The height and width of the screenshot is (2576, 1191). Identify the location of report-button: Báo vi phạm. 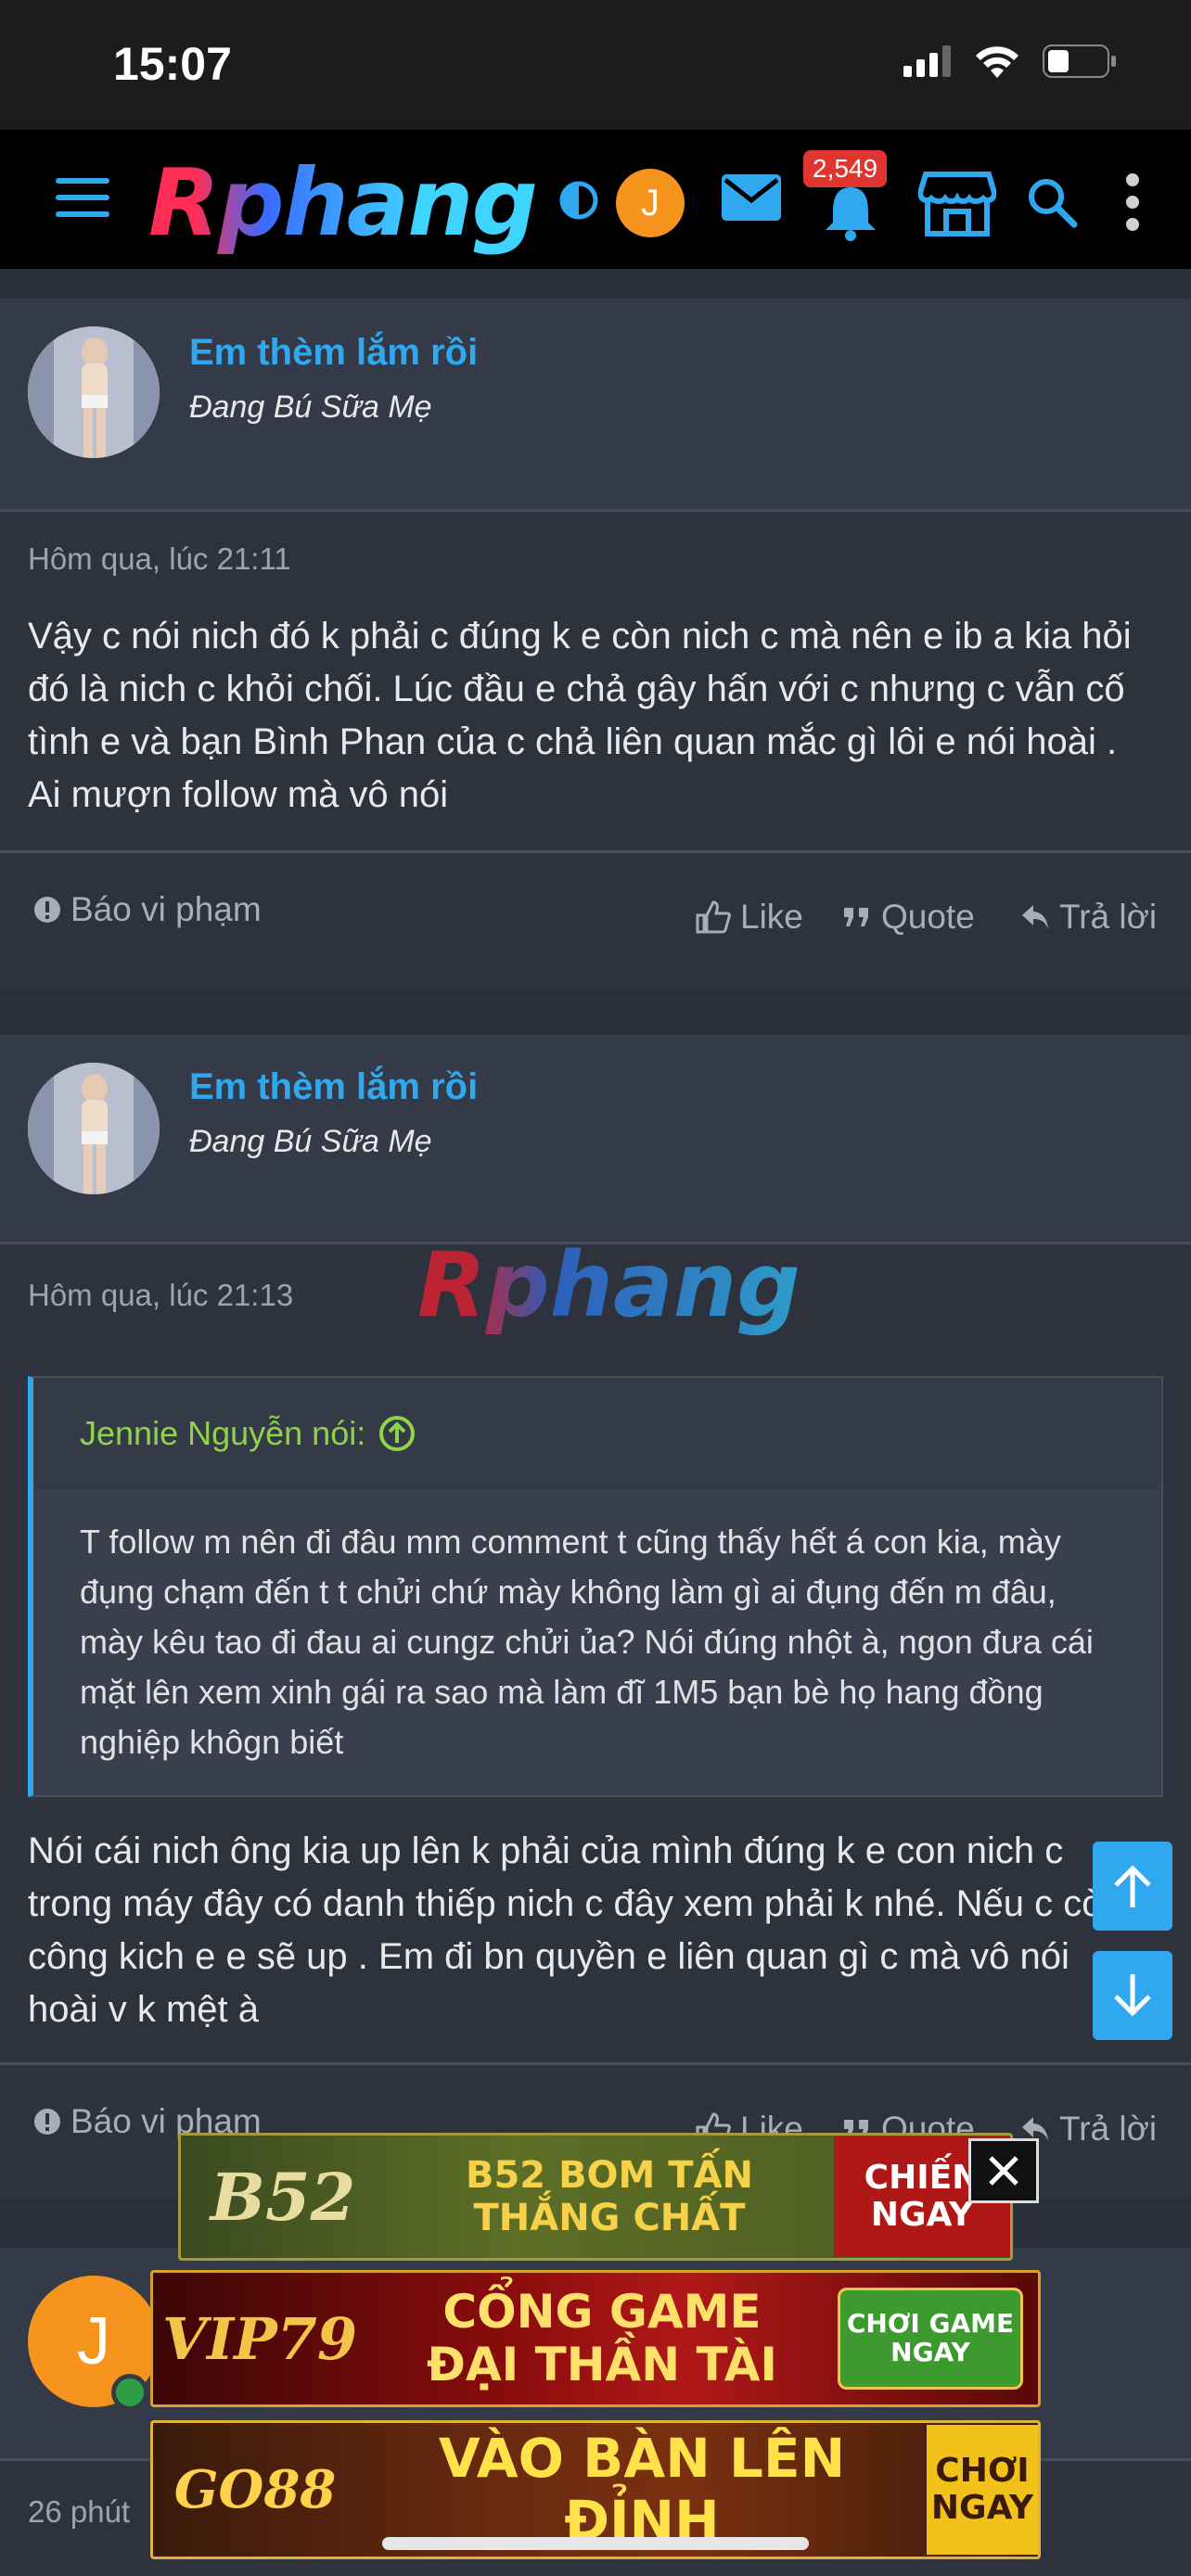
(147, 910).